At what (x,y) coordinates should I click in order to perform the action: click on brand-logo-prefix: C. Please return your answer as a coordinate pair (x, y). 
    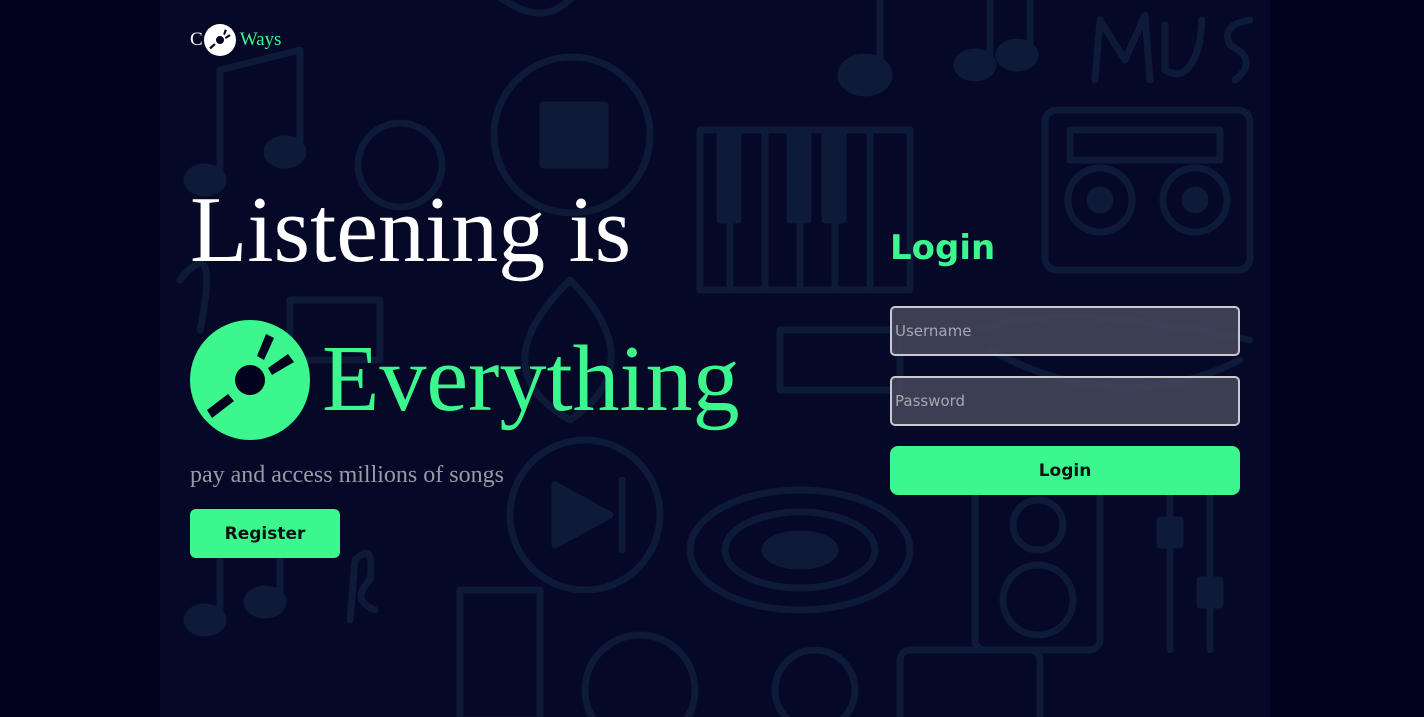
    Looking at the image, I should click on (196, 39).